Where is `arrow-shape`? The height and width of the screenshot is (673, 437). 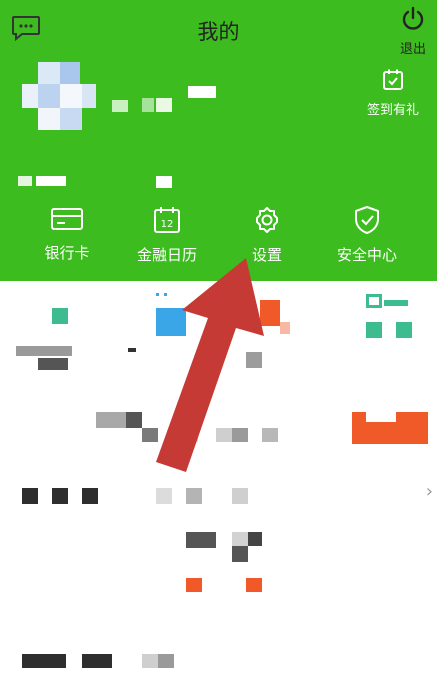 arrow-shape is located at coordinates (210, 365).